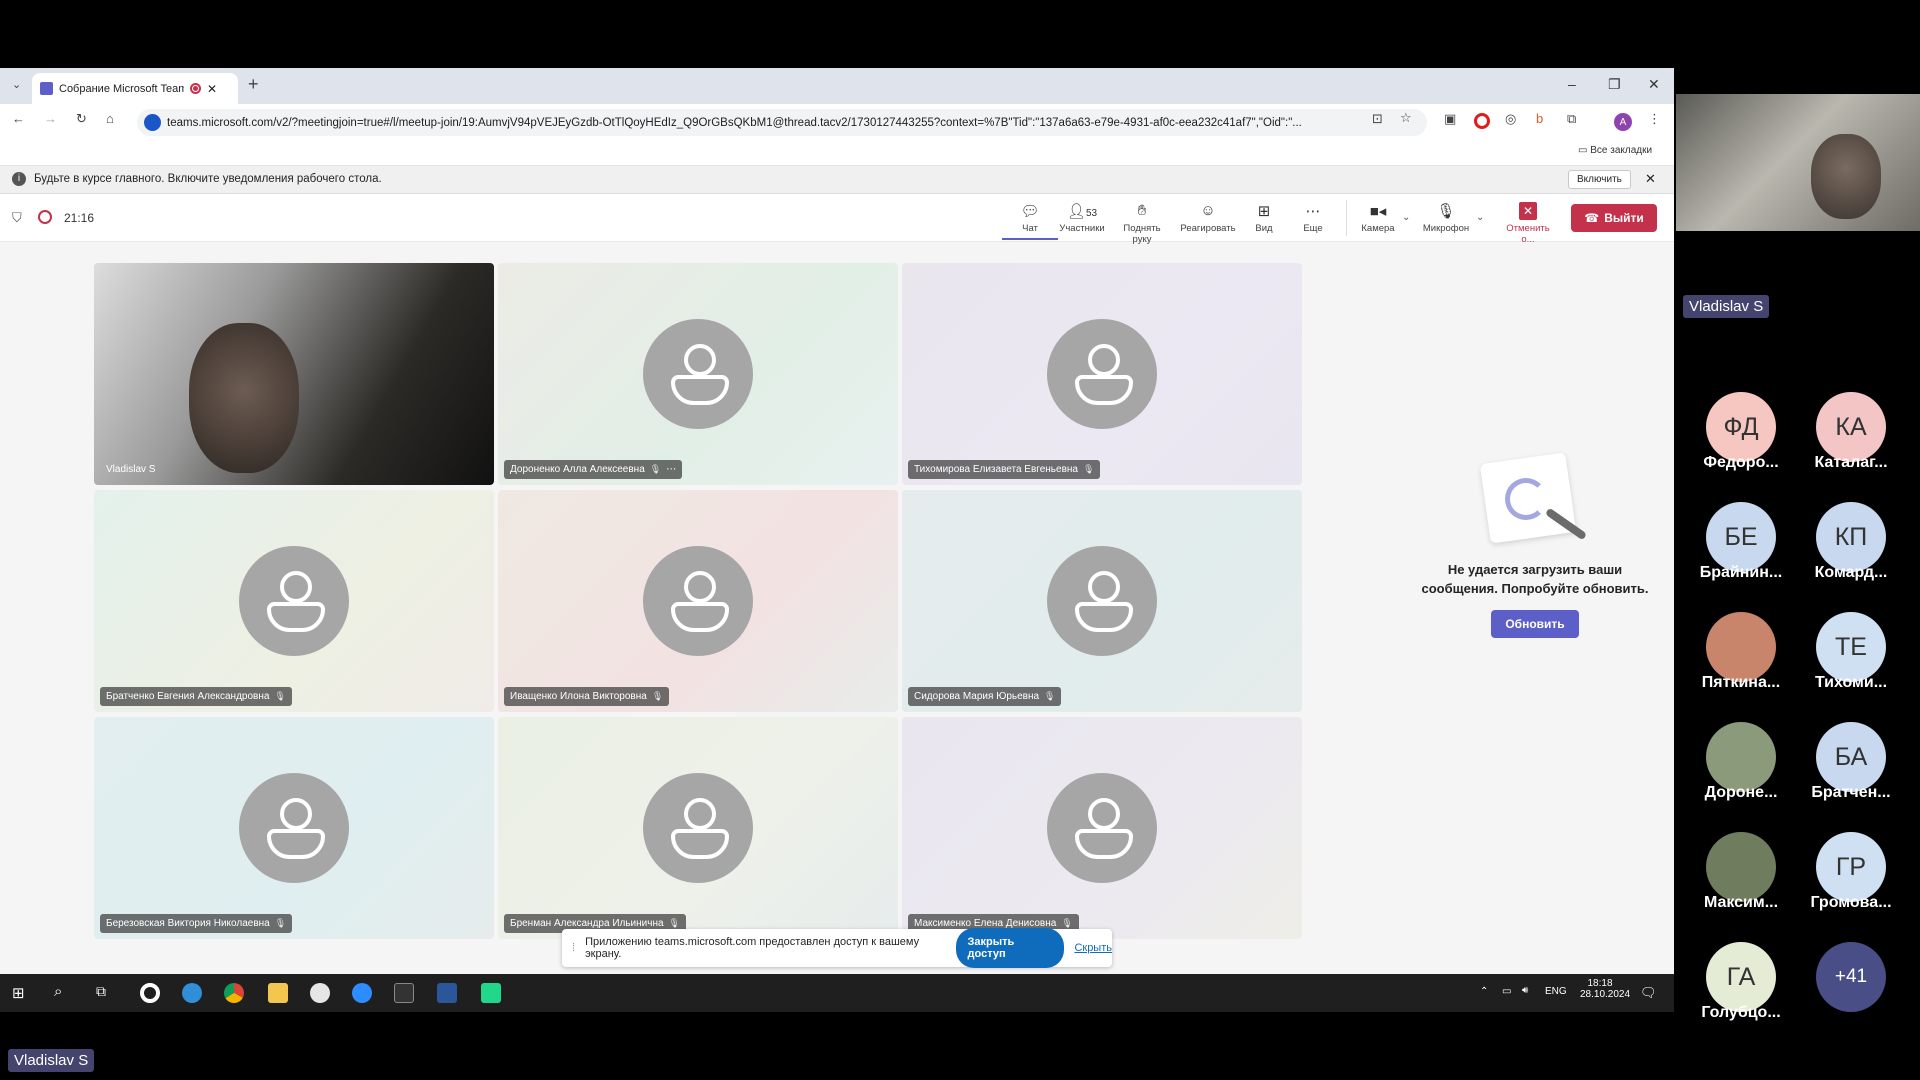 This screenshot has width=1920, height=1080. I want to click on meeting-timer: 21:16, so click(79, 218).